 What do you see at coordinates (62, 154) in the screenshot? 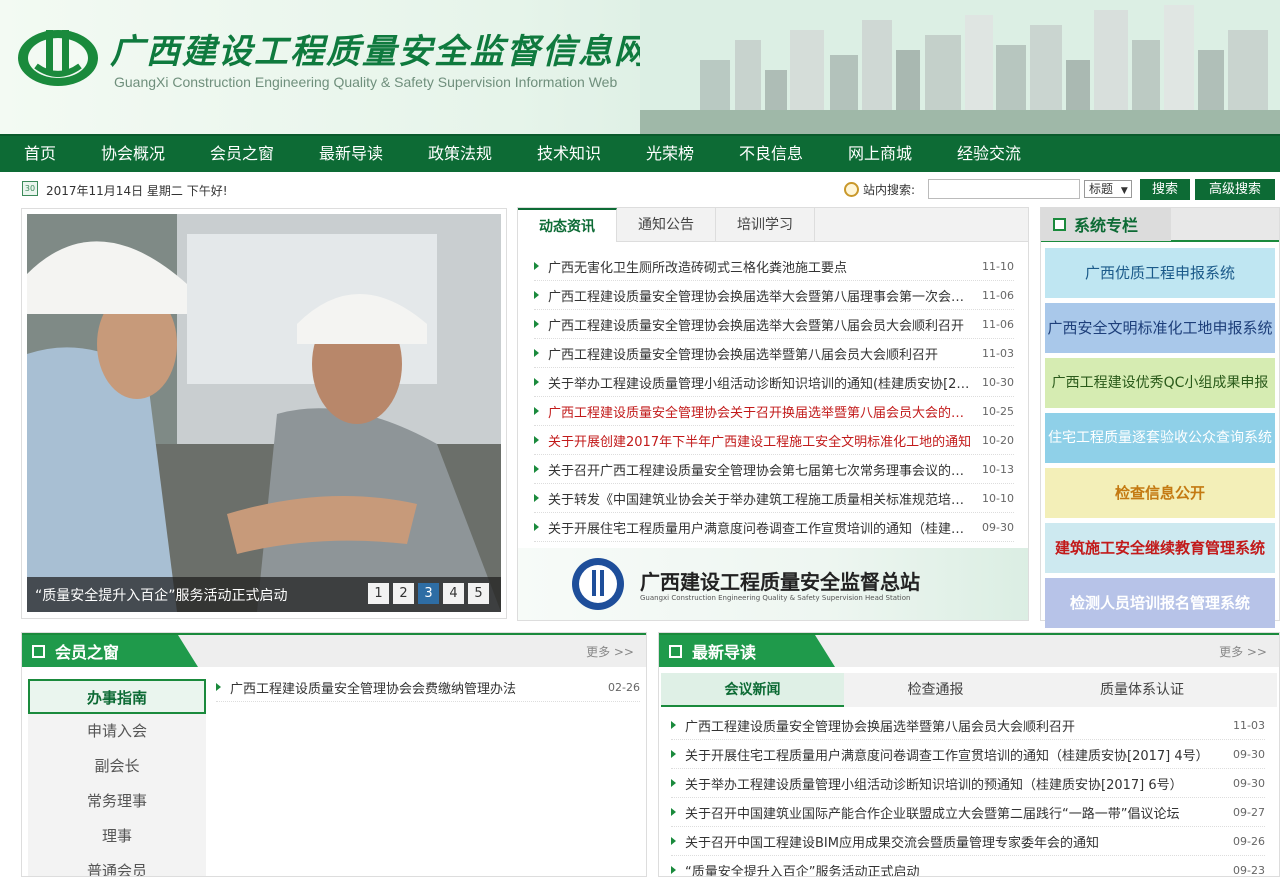
I see `nav-home: 首页` at bounding box center [62, 154].